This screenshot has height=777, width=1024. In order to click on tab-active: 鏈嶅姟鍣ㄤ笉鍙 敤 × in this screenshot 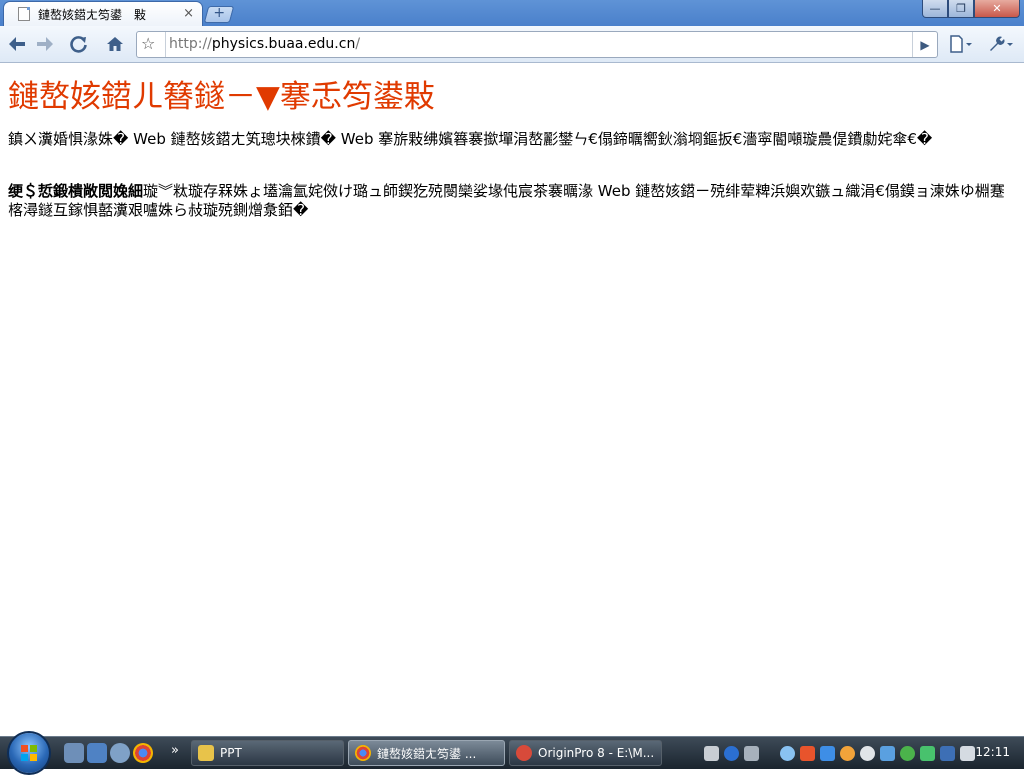, I will do `click(103, 14)`.